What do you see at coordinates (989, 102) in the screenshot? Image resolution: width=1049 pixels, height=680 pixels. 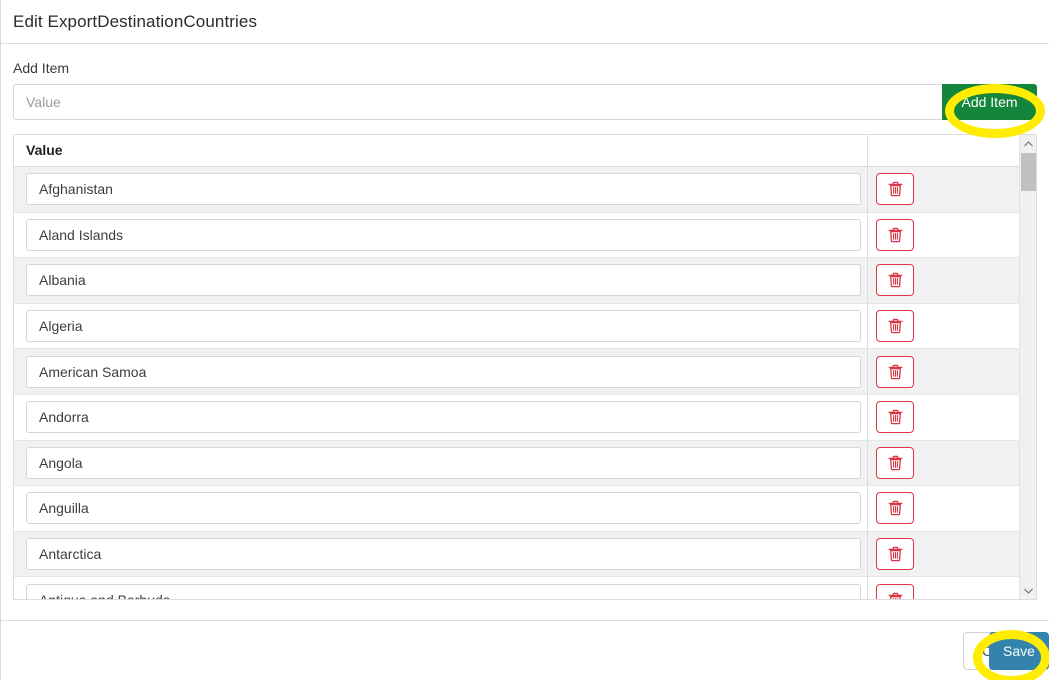 I see `add-item-button: Add Item` at bounding box center [989, 102].